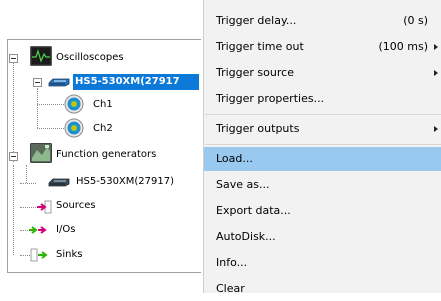 This screenshot has width=441, height=301. Describe the element at coordinates (415, 20) in the screenshot. I see `menu-item-value: (0 s)` at that location.